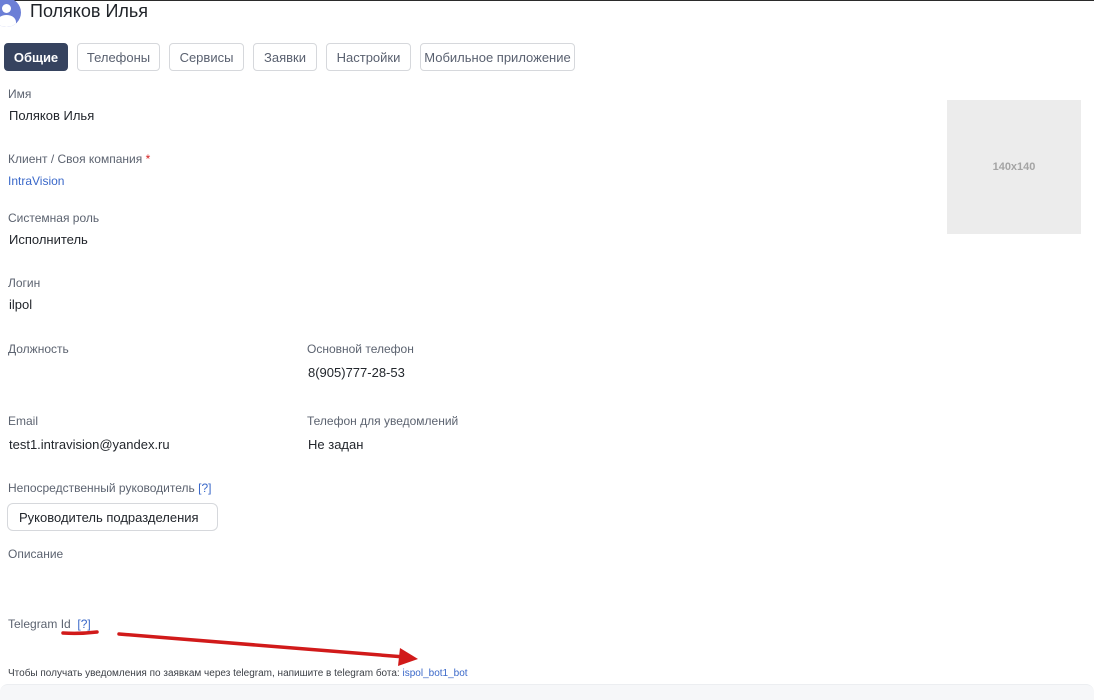 The height and width of the screenshot is (700, 1094). I want to click on client-label: Клиент / Своя компания *, so click(79, 159).